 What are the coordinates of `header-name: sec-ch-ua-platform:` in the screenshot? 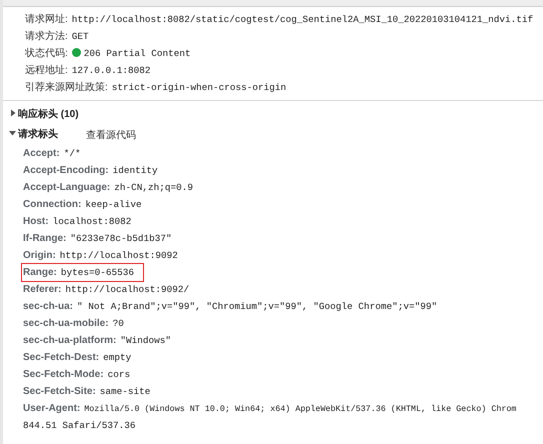 It's located at (69, 340).